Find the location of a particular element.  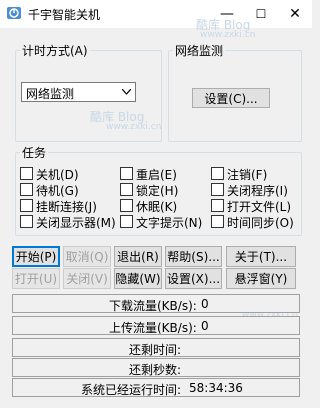

task-standby-label: 待机(G) is located at coordinates (57, 191).